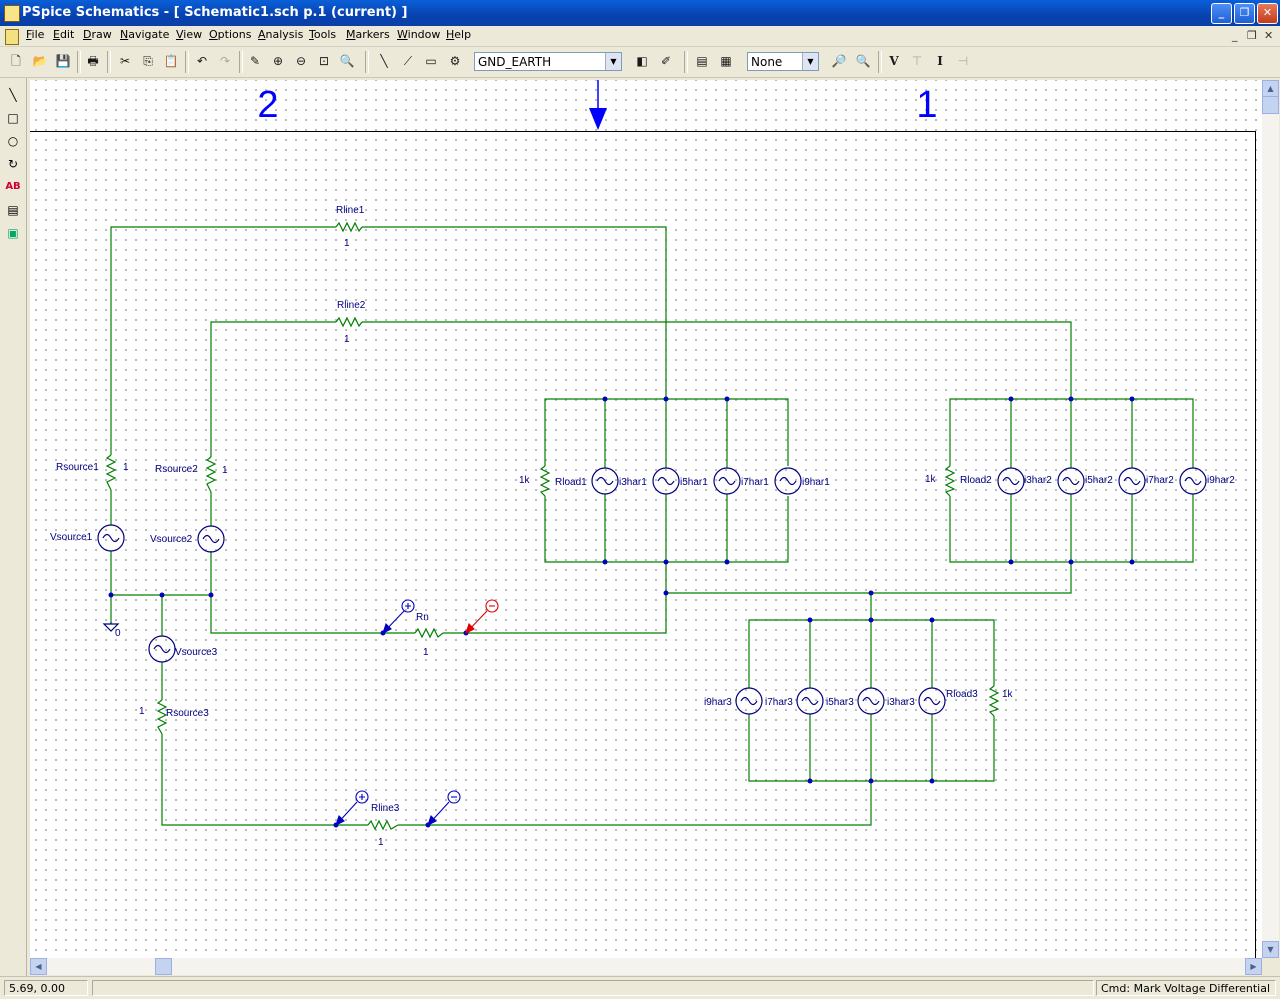 The height and width of the screenshot is (999, 1280). What do you see at coordinates (1221, 13) in the screenshot?
I see `minimize-button: _` at bounding box center [1221, 13].